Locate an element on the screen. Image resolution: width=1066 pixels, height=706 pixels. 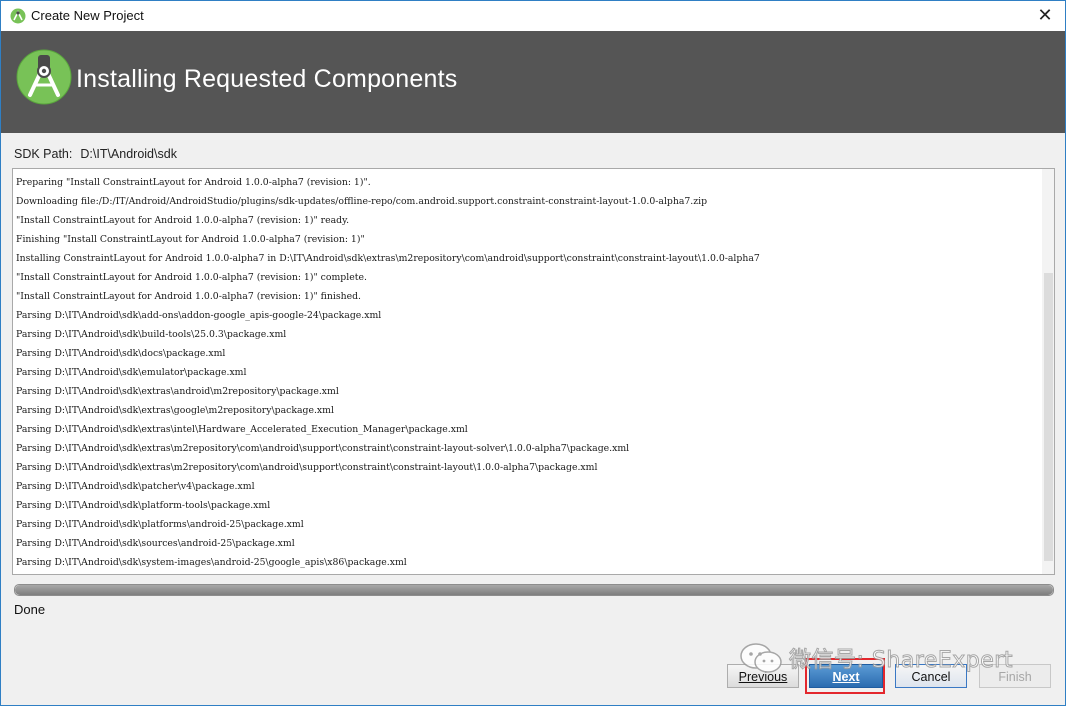
previous-button: Previous is located at coordinates (763, 676).